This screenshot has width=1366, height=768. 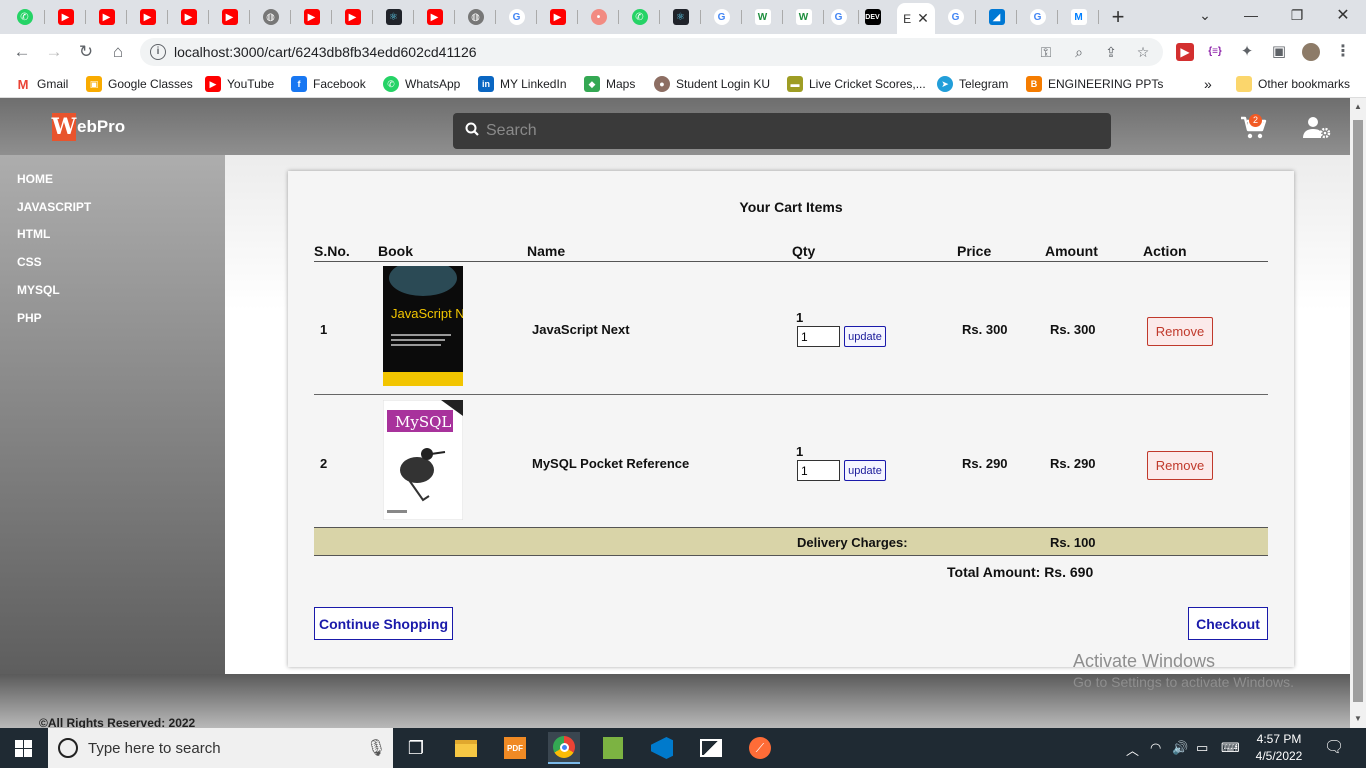 What do you see at coordinates (1358, 718) in the screenshot?
I see `scroll-down-icon: ▼` at bounding box center [1358, 718].